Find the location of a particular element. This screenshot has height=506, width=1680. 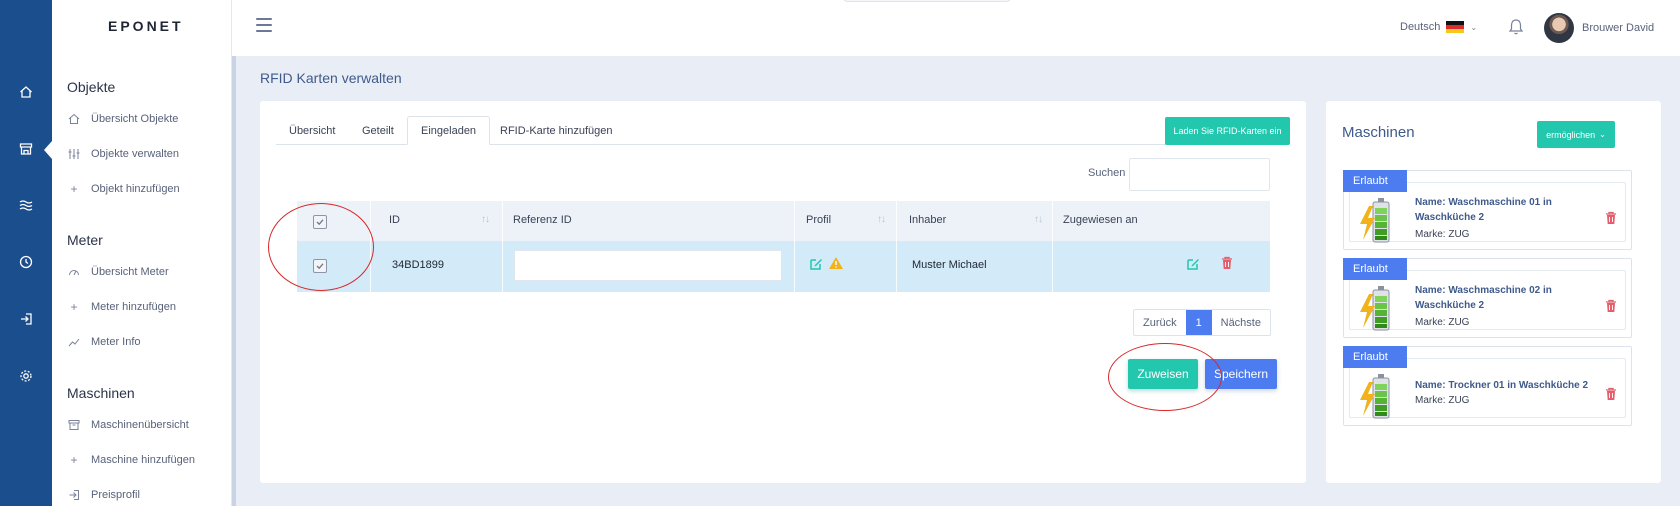

active-indicator is located at coordinates (48, 150).